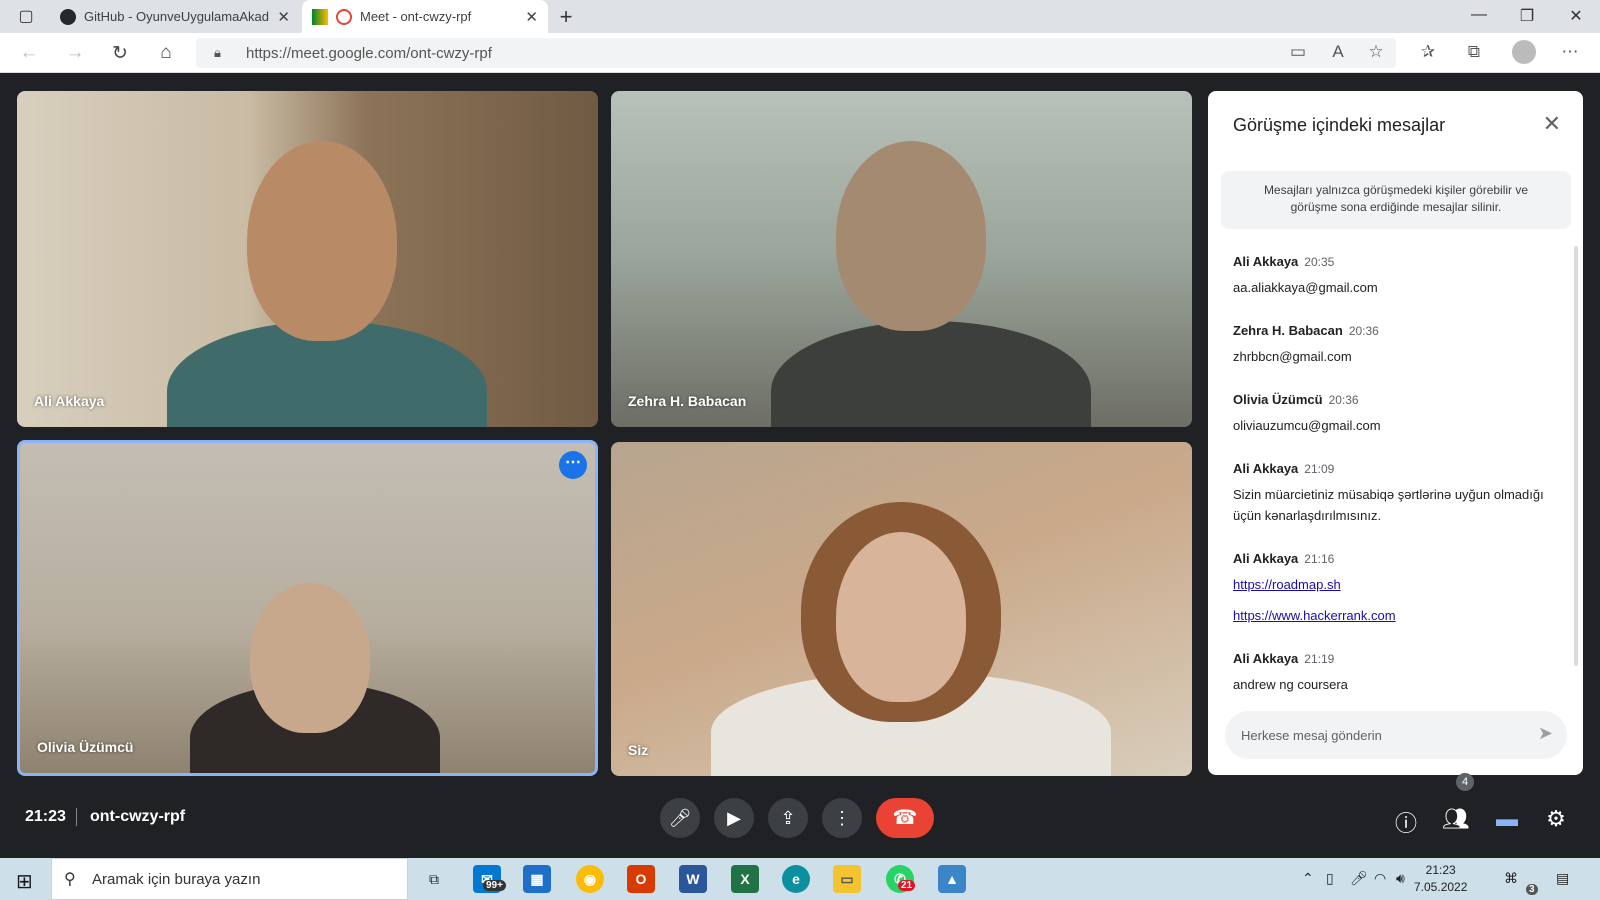  I want to click on url-text: https://meet.google.com/ont-cwzy-rpf, so click(369, 53).